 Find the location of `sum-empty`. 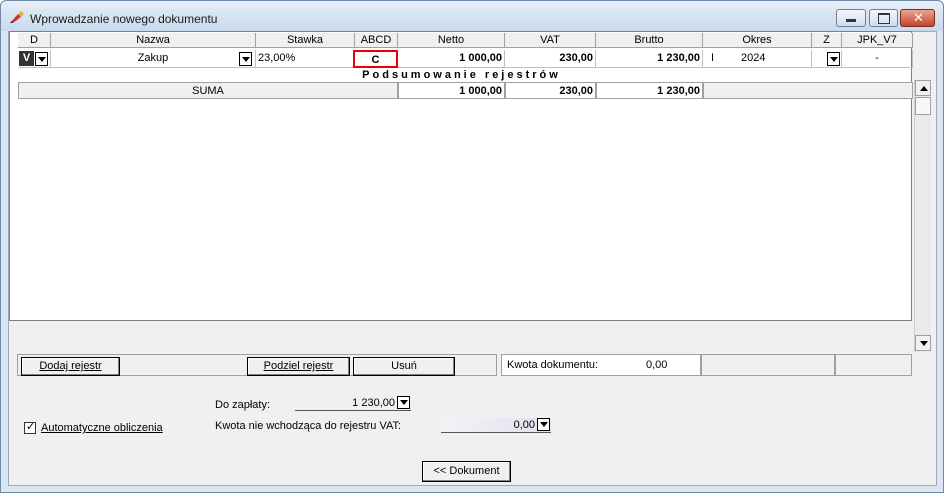

sum-empty is located at coordinates (808, 90).